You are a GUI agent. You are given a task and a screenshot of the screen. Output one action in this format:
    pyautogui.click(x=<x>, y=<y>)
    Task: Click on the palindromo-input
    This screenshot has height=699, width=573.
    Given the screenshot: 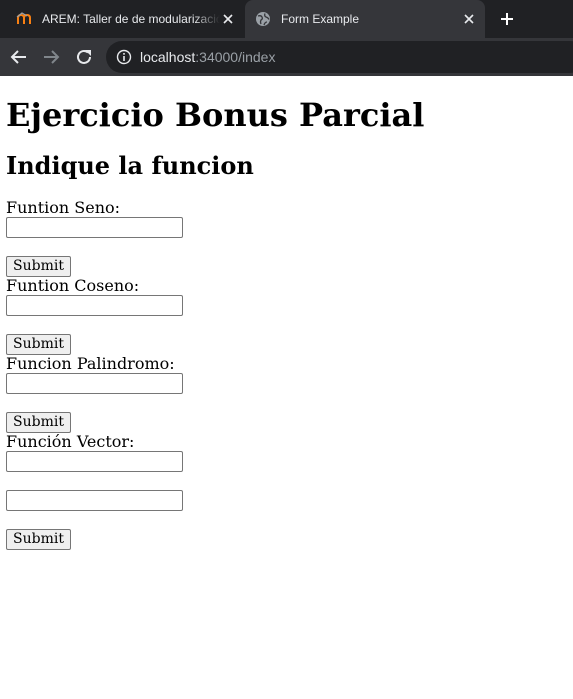 What is the action you would take?
    pyautogui.click(x=94, y=383)
    